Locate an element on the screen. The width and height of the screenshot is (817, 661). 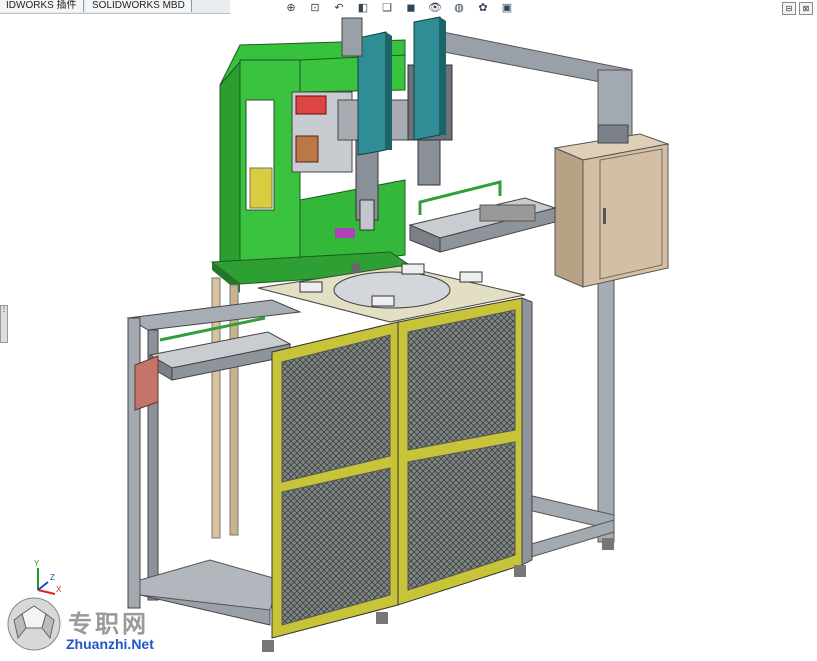
triad-x-label: X is located at coordinates (59, 589).